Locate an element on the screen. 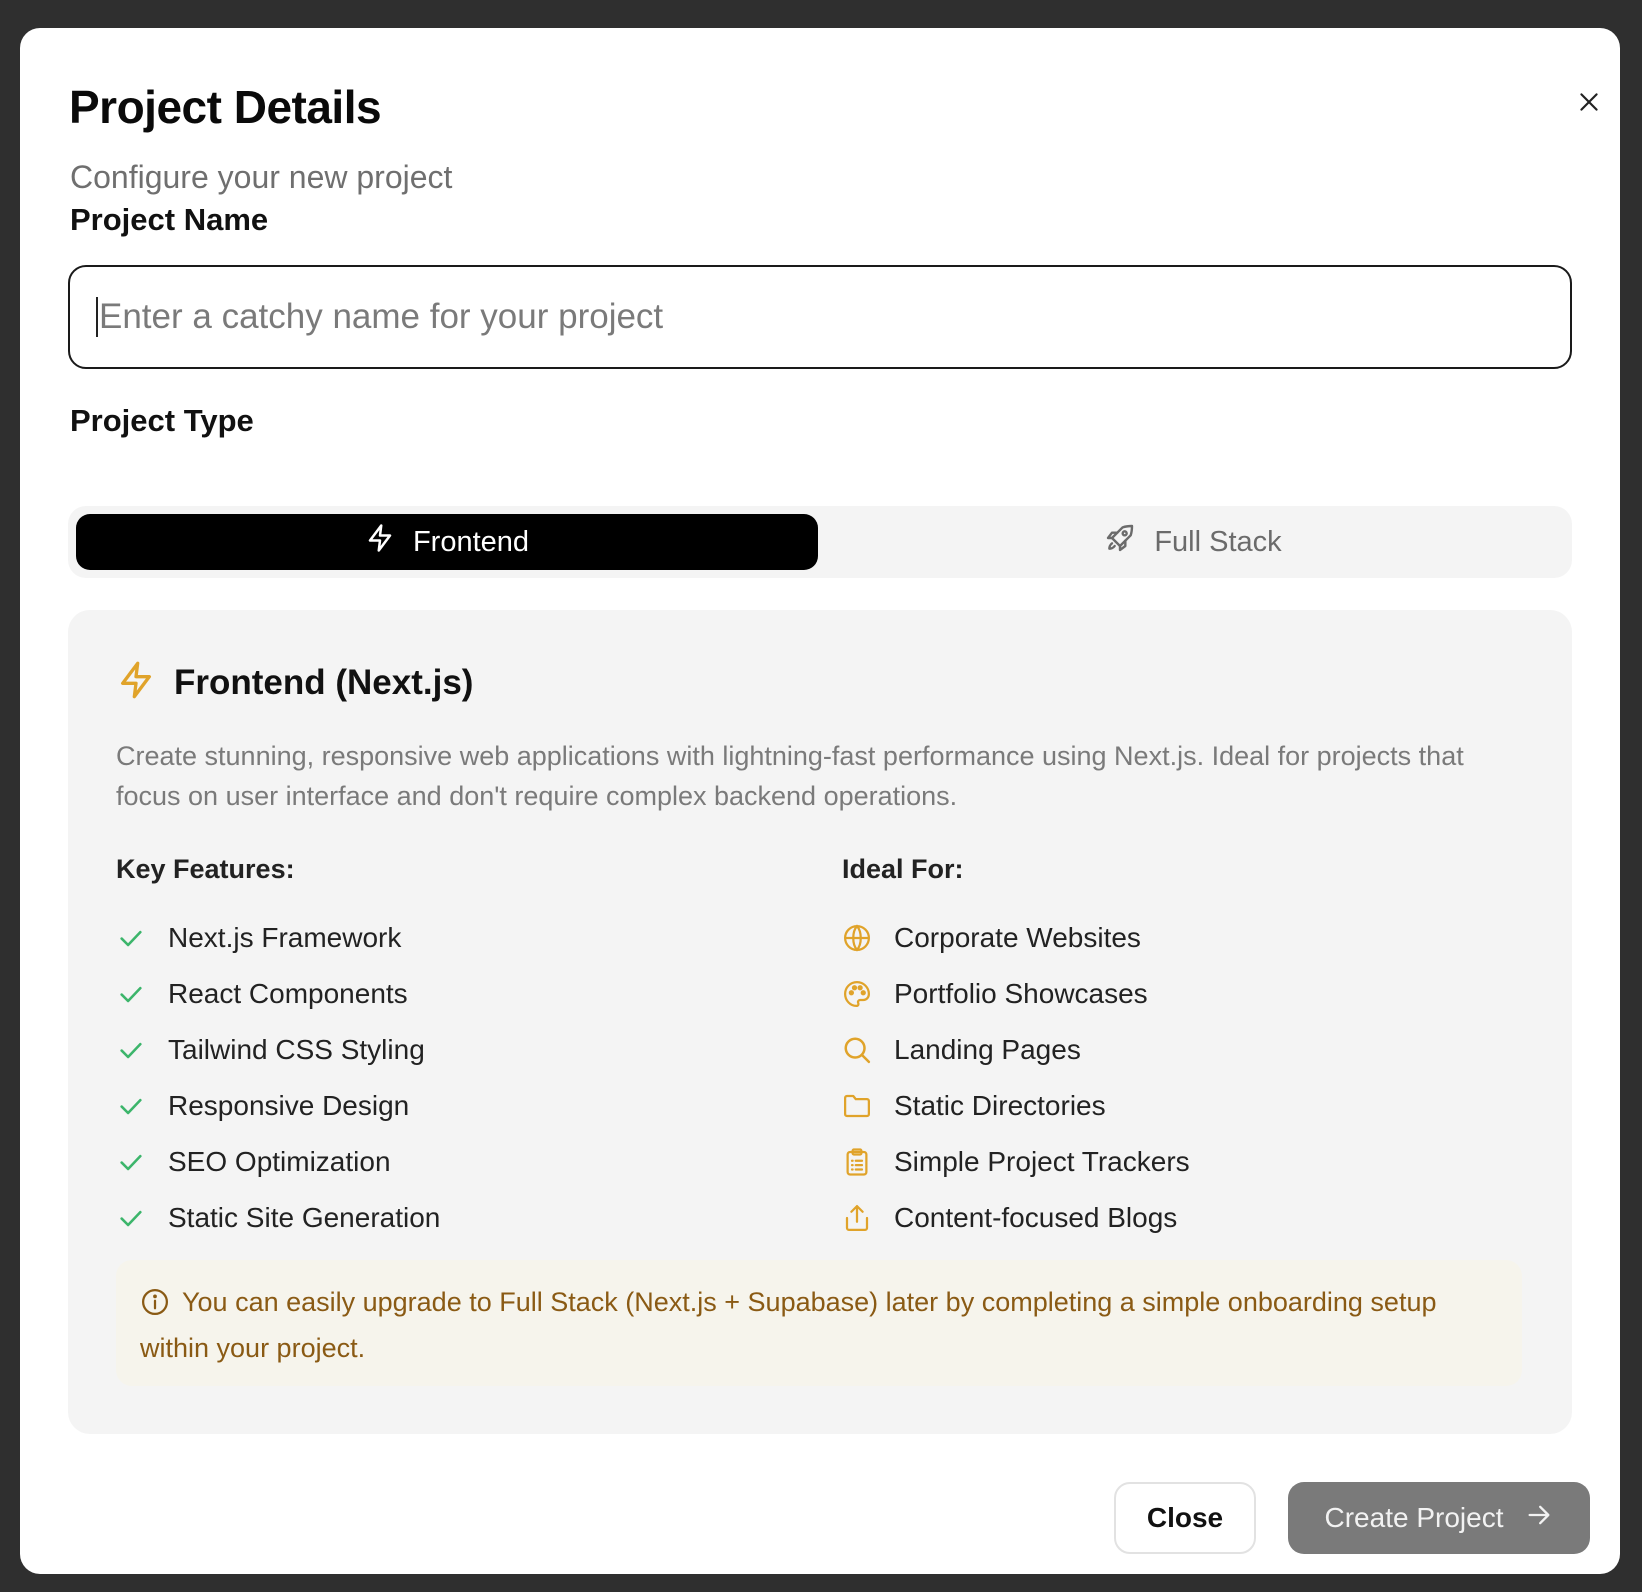 The image size is (1642, 1592). list-item: React Components is located at coordinates (278, 994).